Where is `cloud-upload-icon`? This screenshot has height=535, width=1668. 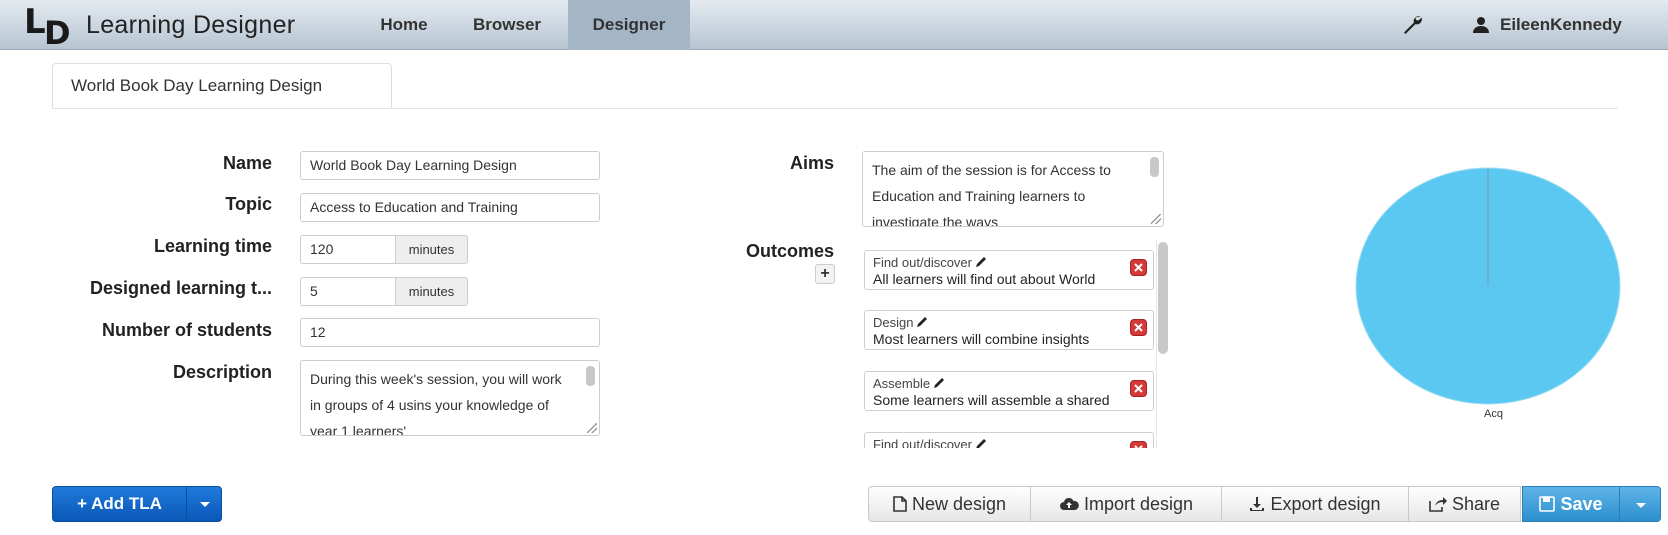 cloud-upload-icon is located at coordinates (1069, 503).